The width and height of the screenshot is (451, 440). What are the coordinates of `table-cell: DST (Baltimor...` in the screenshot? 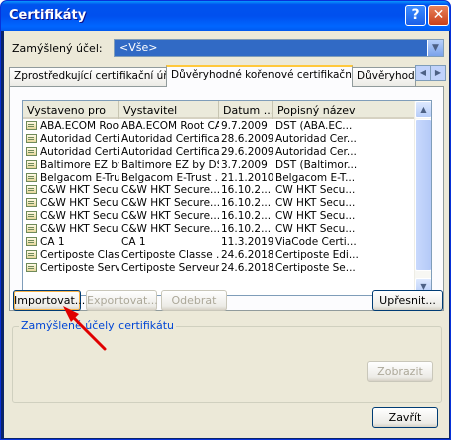 It's located at (344, 165).